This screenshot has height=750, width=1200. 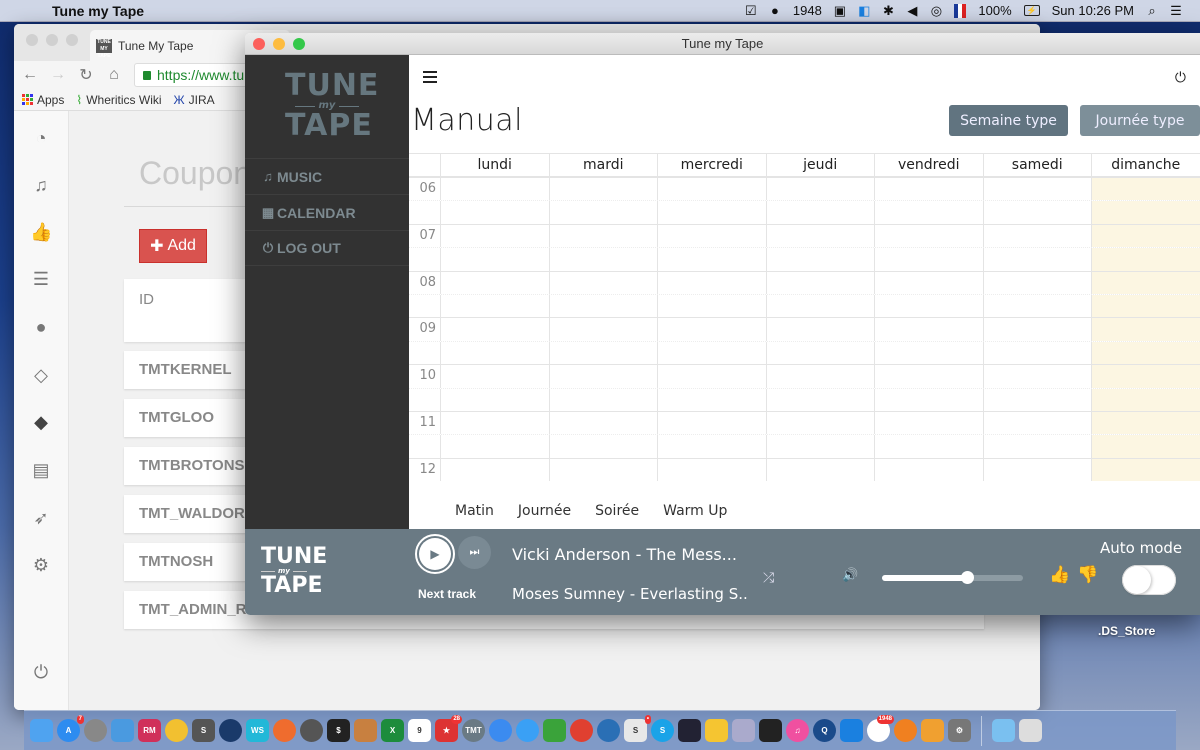 I want to click on volume-icon: 🔊, so click(x=850, y=575).